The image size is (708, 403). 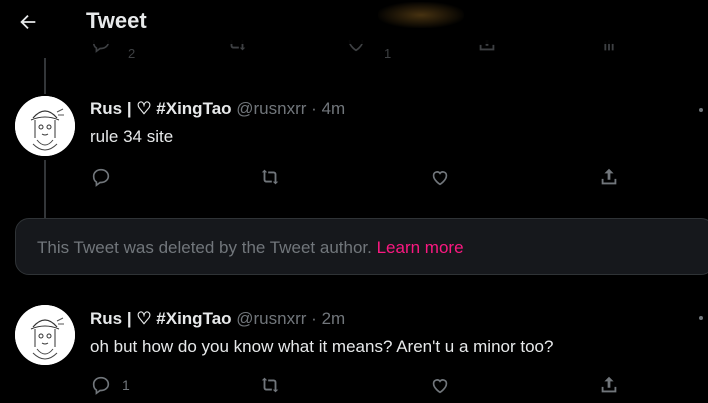 What do you see at coordinates (116, 20) in the screenshot?
I see `page-title: Tweet` at bounding box center [116, 20].